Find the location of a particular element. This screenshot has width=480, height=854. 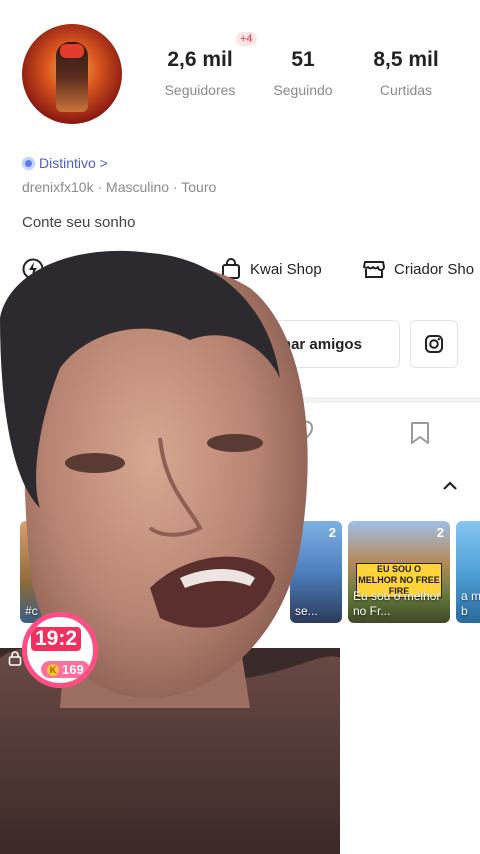

followers-label: Seguidores is located at coordinates (200, 90).